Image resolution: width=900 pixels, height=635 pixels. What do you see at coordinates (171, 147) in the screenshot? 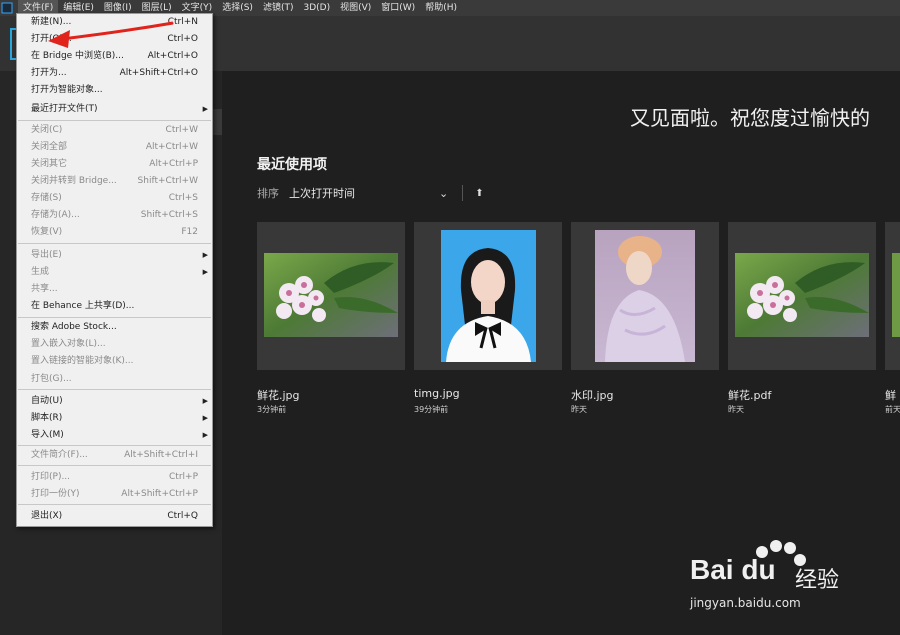
I see `menu-item-shortcut: Alt+Ctrl+W` at bounding box center [171, 147].